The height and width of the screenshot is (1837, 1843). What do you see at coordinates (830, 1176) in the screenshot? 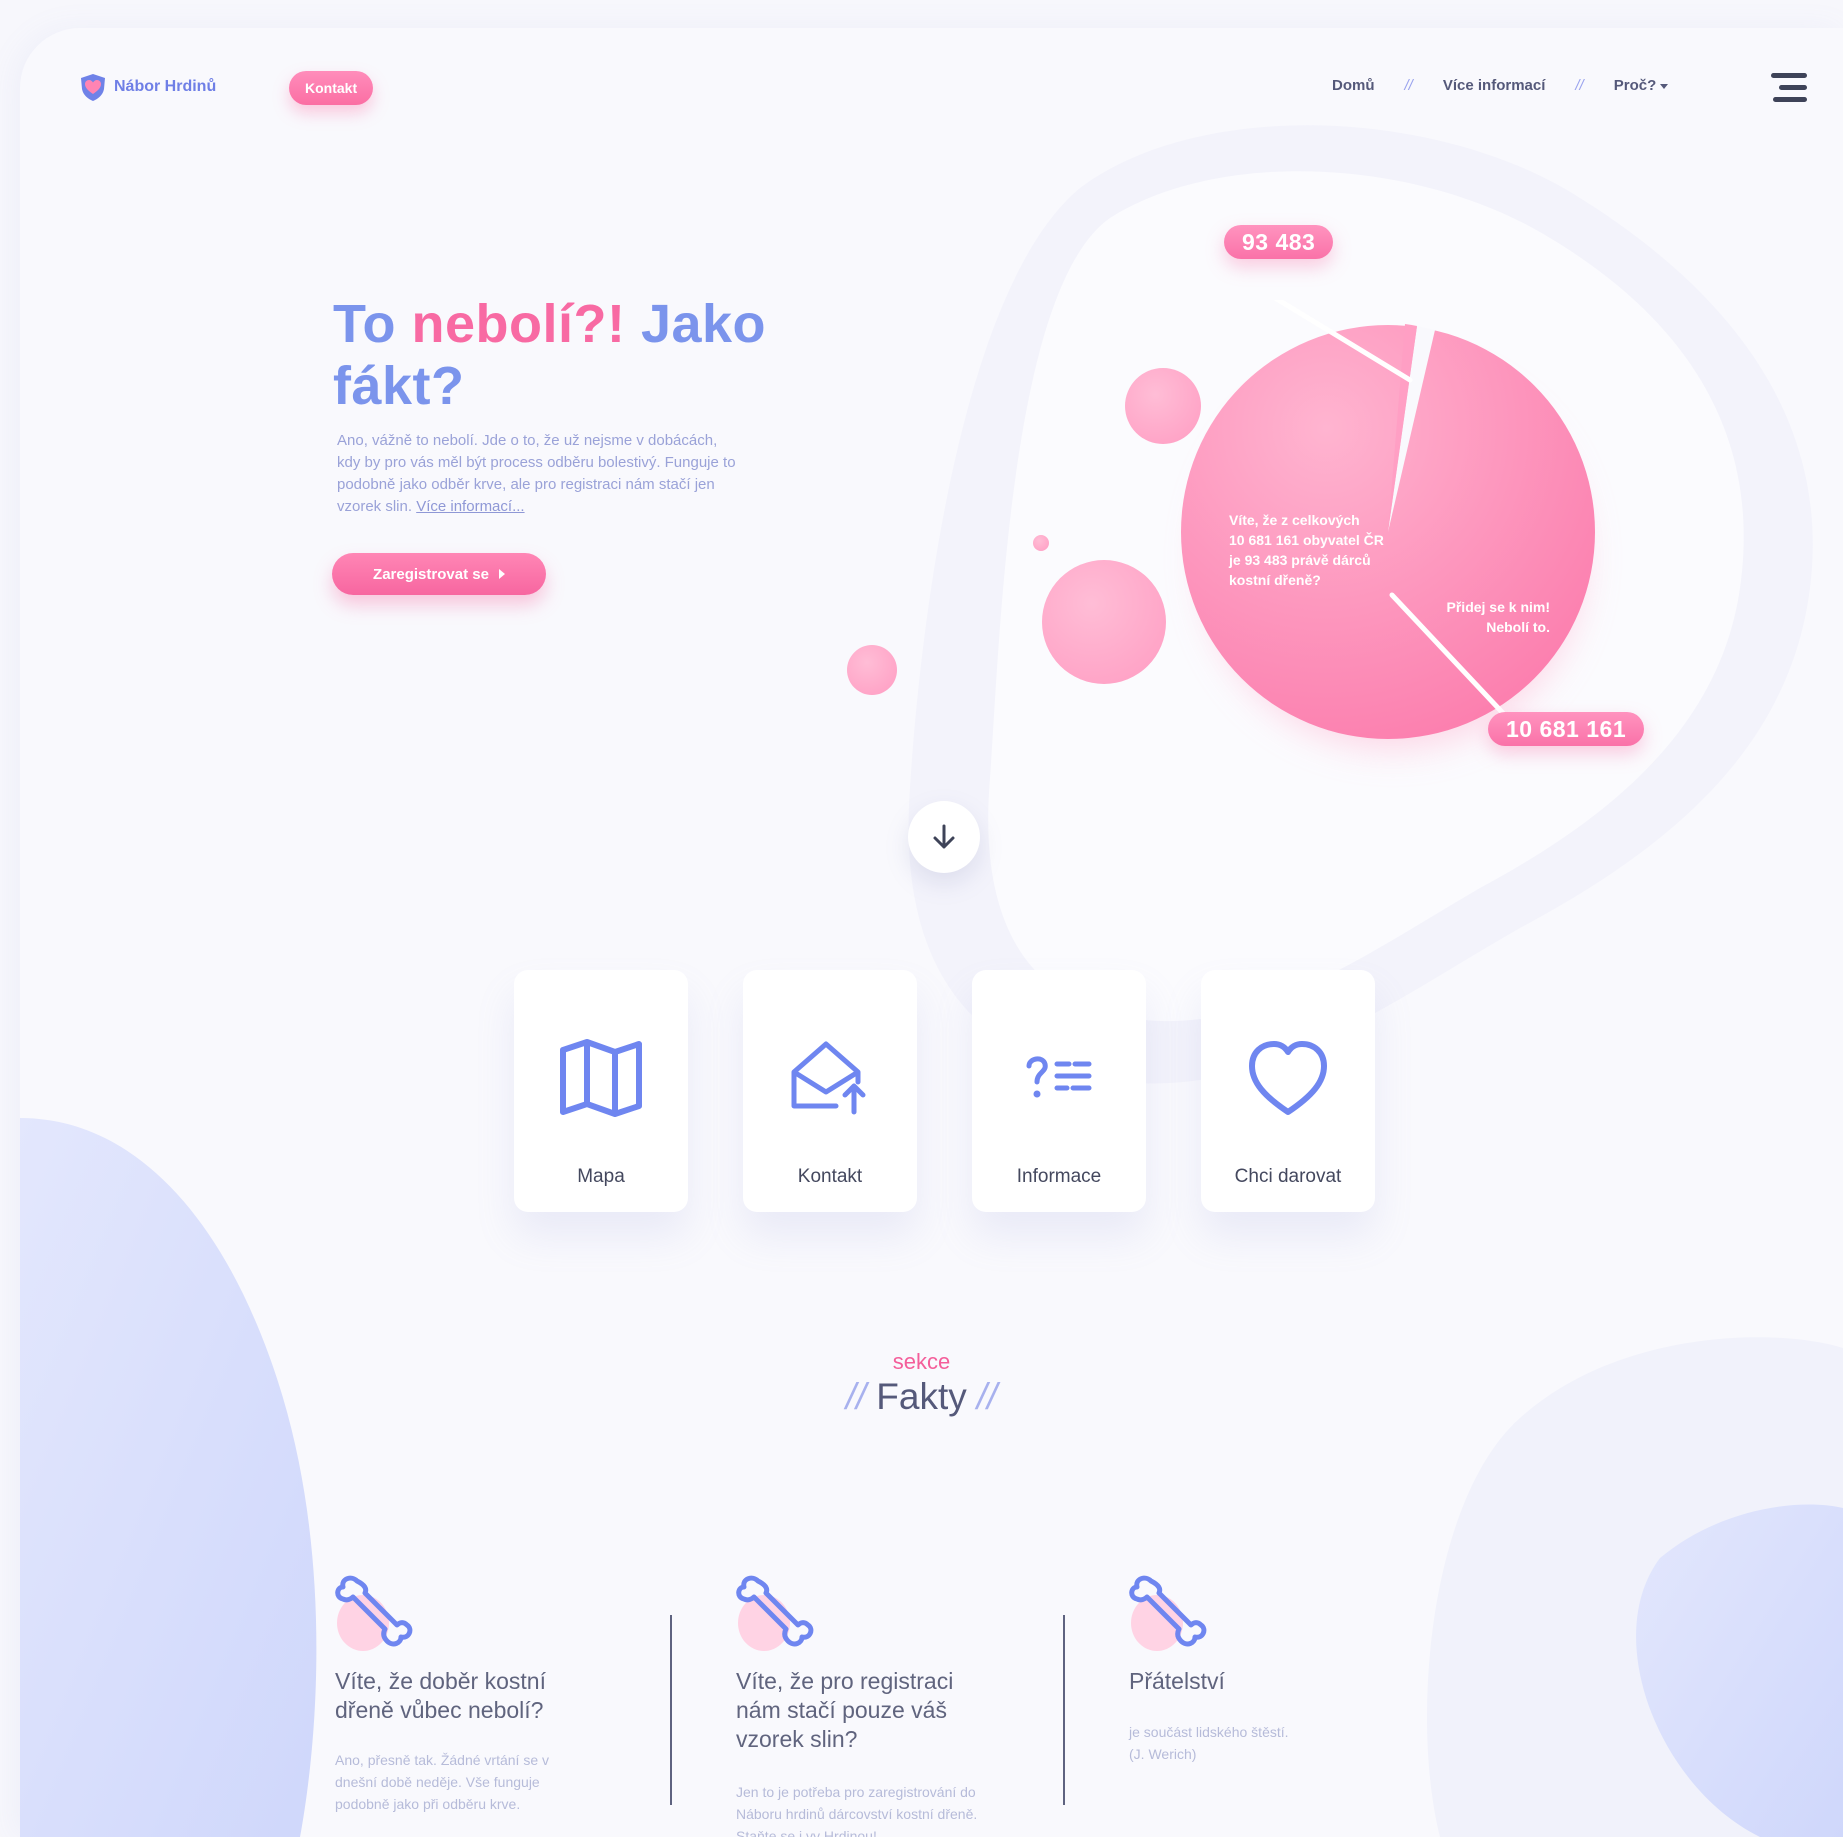
I see `card-label: Kontakt` at bounding box center [830, 1176].